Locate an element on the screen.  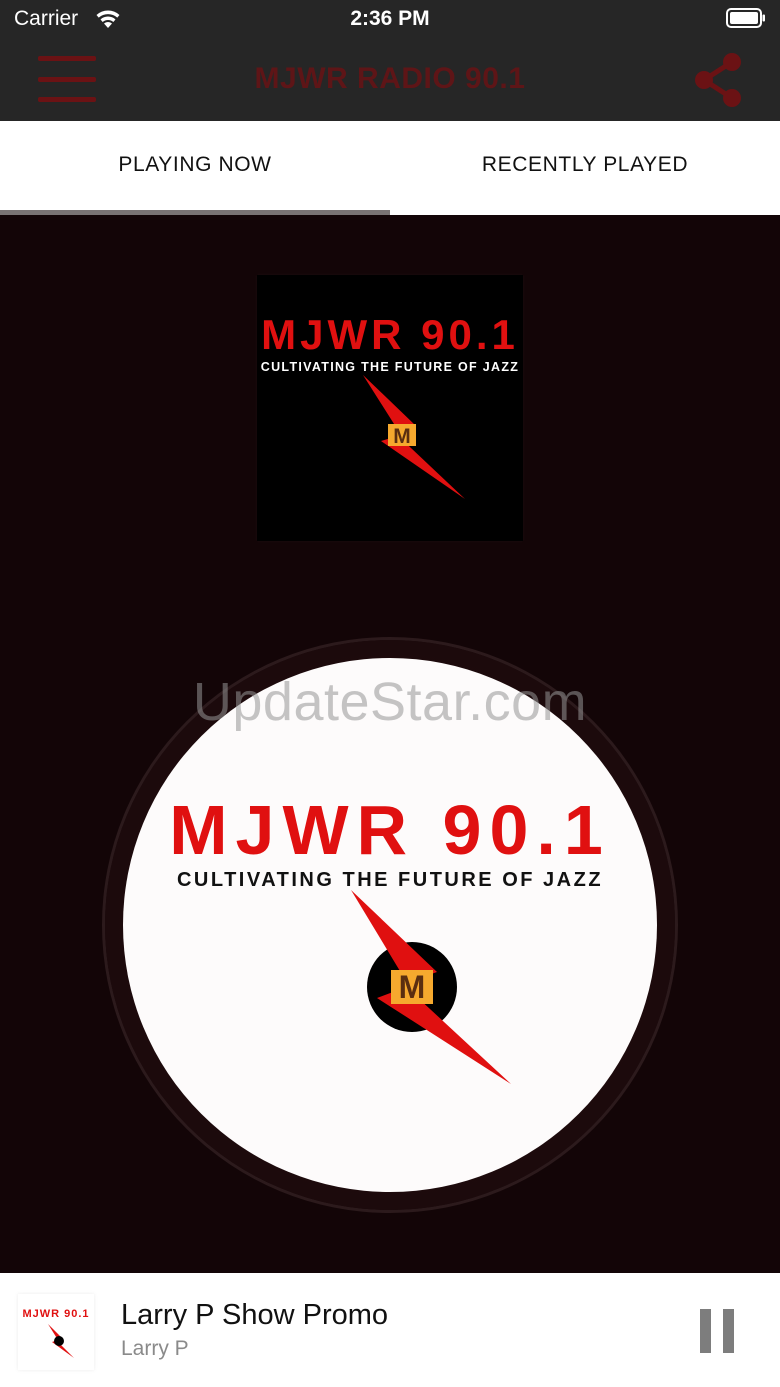
mini-artwork-station-name: MJWR 90.1 is located at coordinates (55, 1314).